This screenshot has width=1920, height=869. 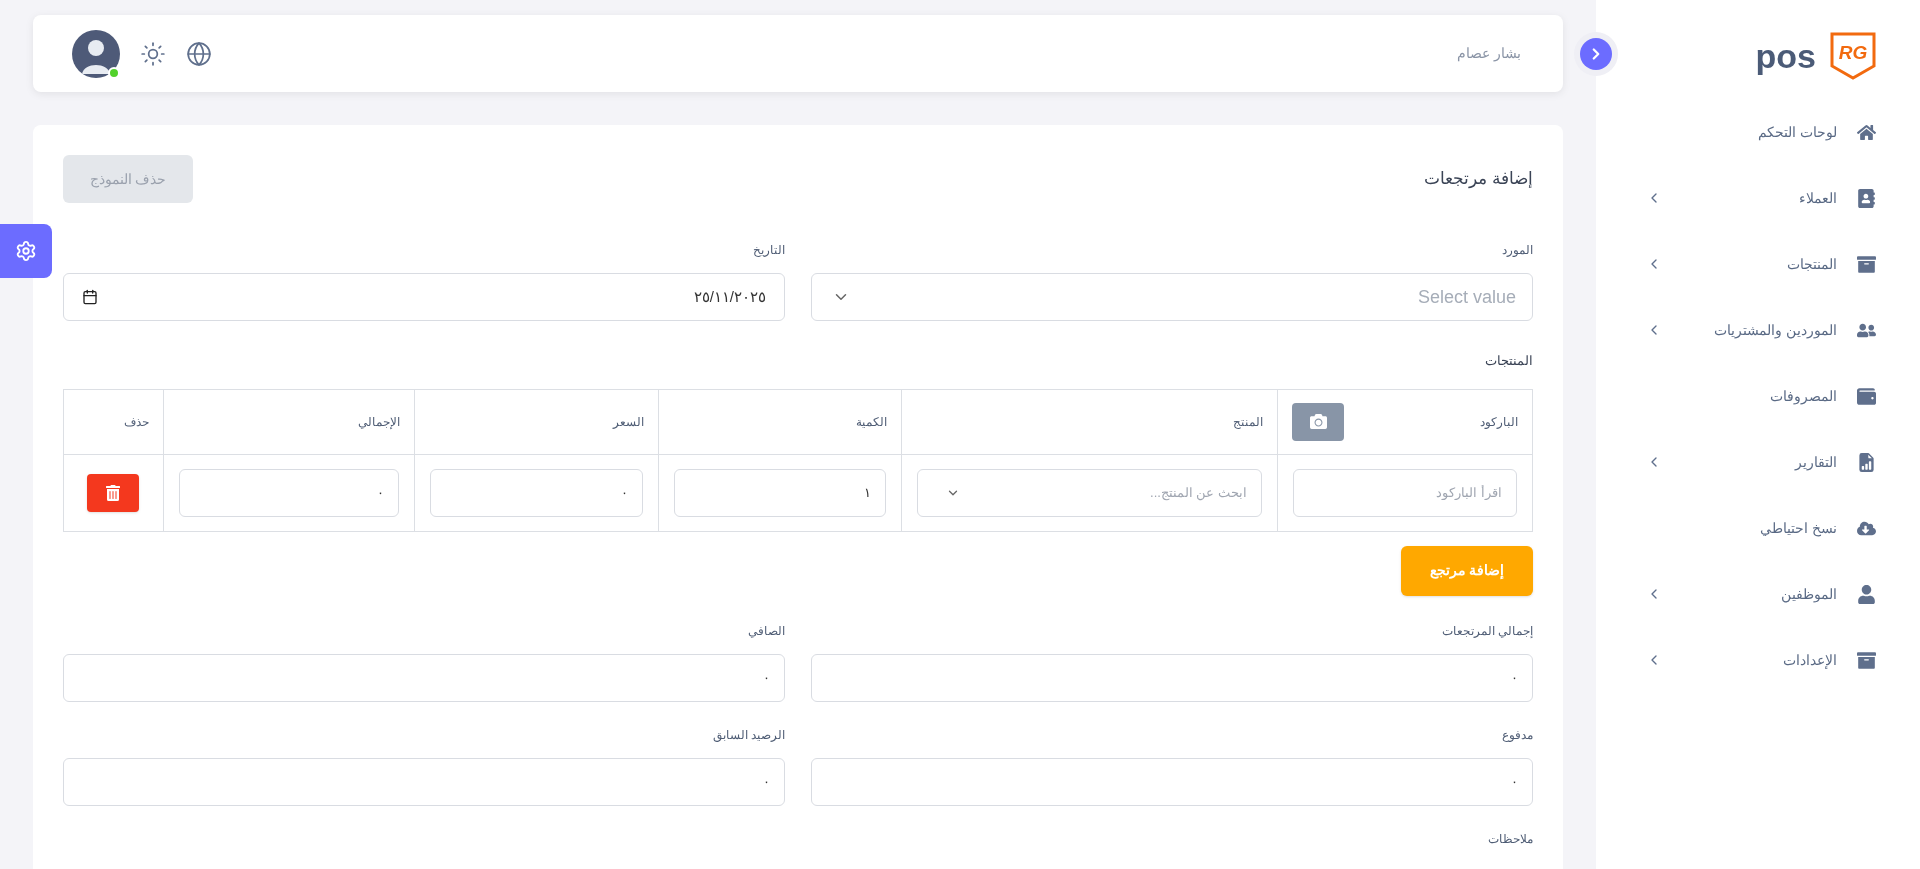 I want to click on sidebar-item: التقارير, so click(x=1758, y=462).